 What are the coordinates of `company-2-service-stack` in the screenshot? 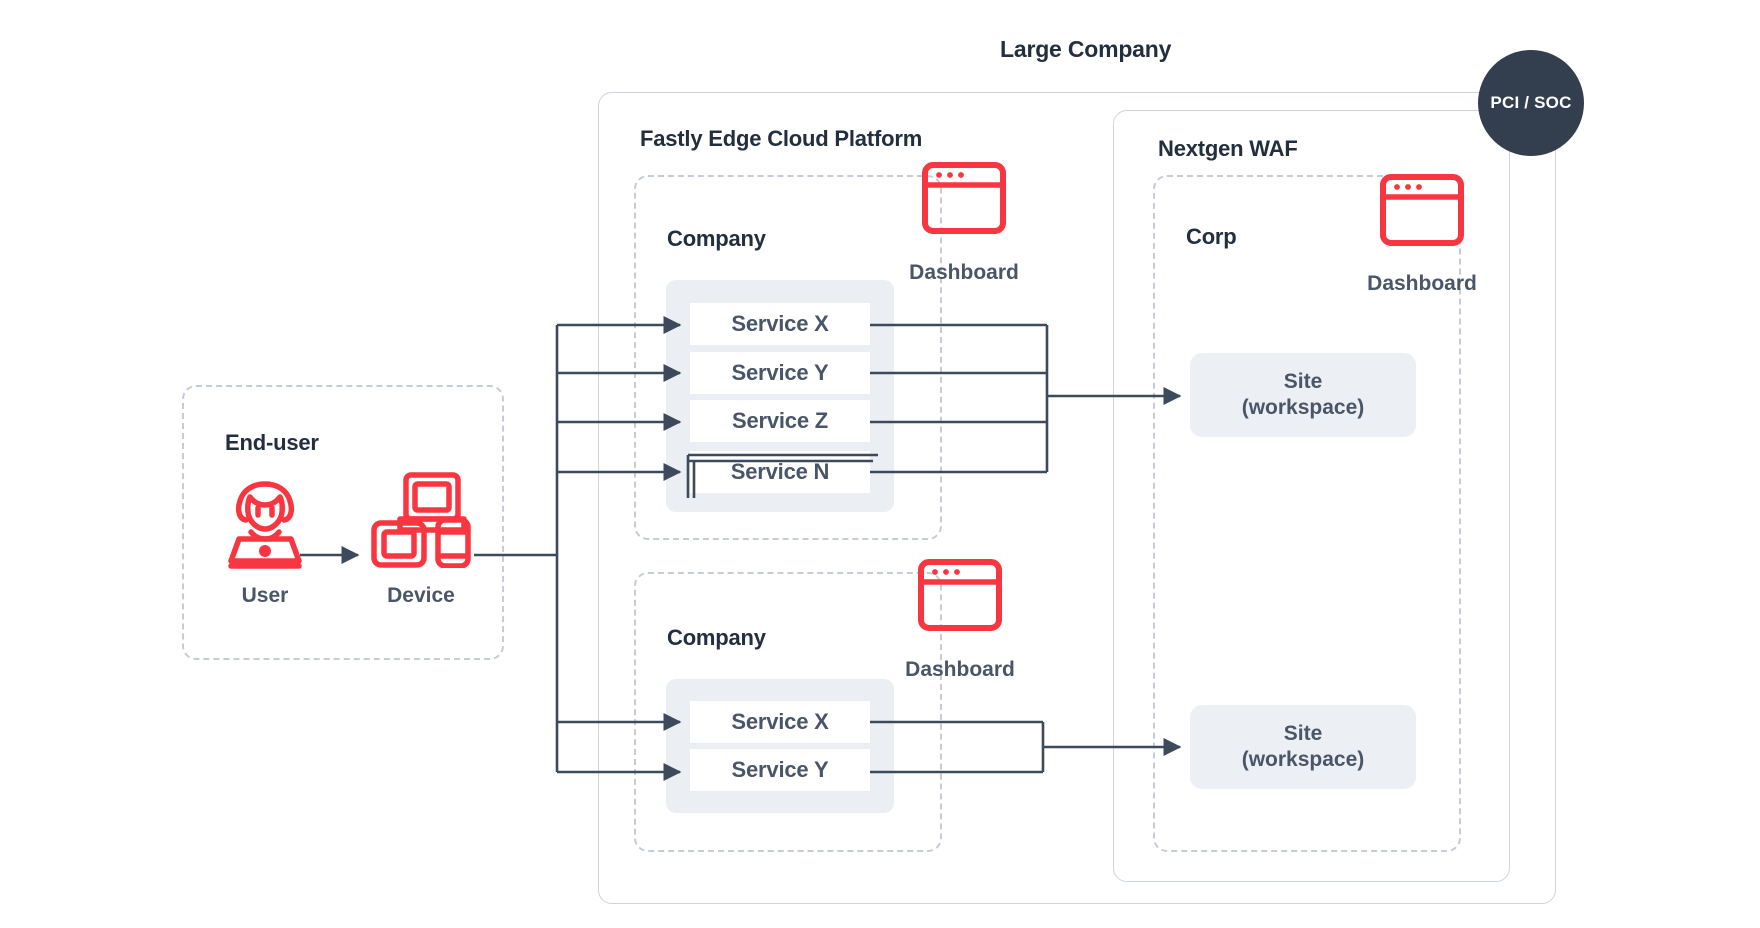 It's located at (780, 746).